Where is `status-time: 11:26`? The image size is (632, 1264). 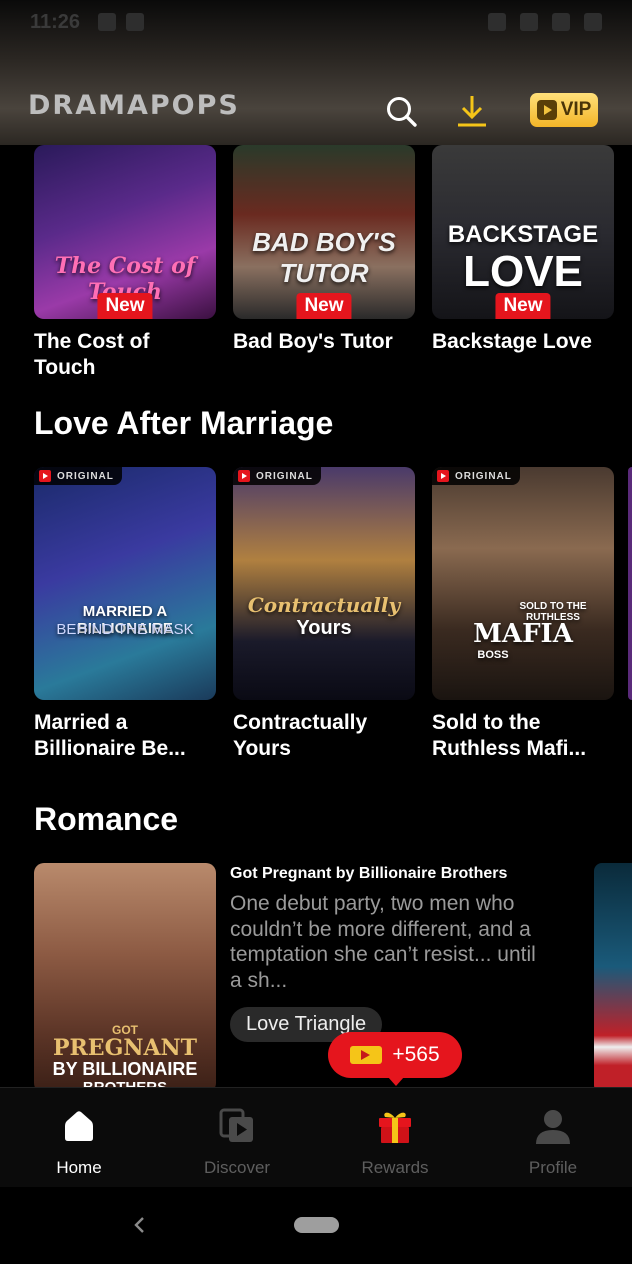 status-time: 11:26 is located at coordinates (55, 21).